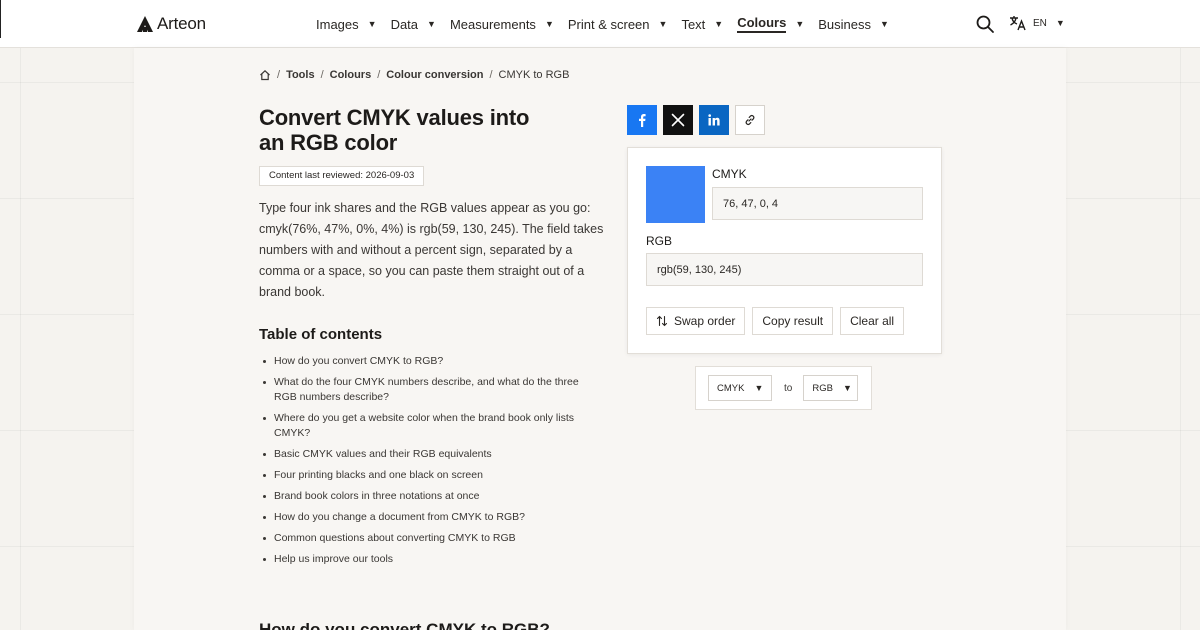 The image size is (1200, 630). What do you see at coordinates (788, 388) in the screenshot?
I see `to-label: to` at bounding box center [788, 388].